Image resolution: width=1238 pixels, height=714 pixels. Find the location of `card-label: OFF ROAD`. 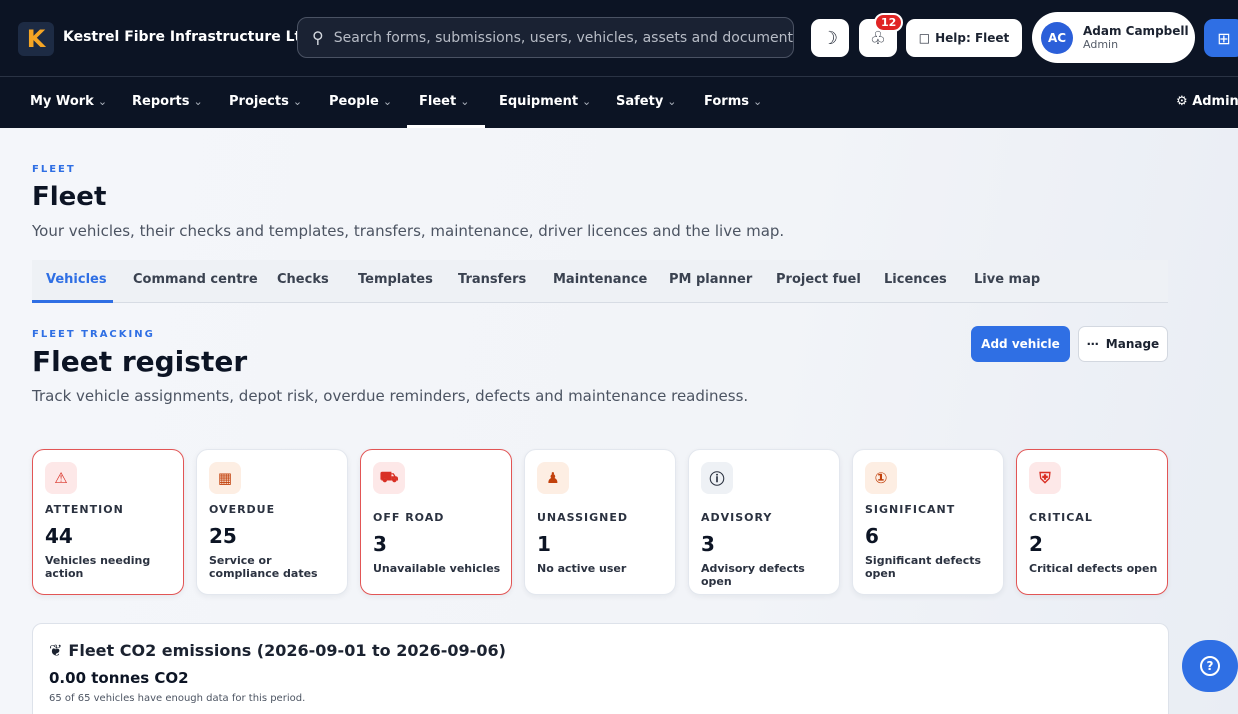

card-label: OFF ROAD is located at coordinates (409, 517).